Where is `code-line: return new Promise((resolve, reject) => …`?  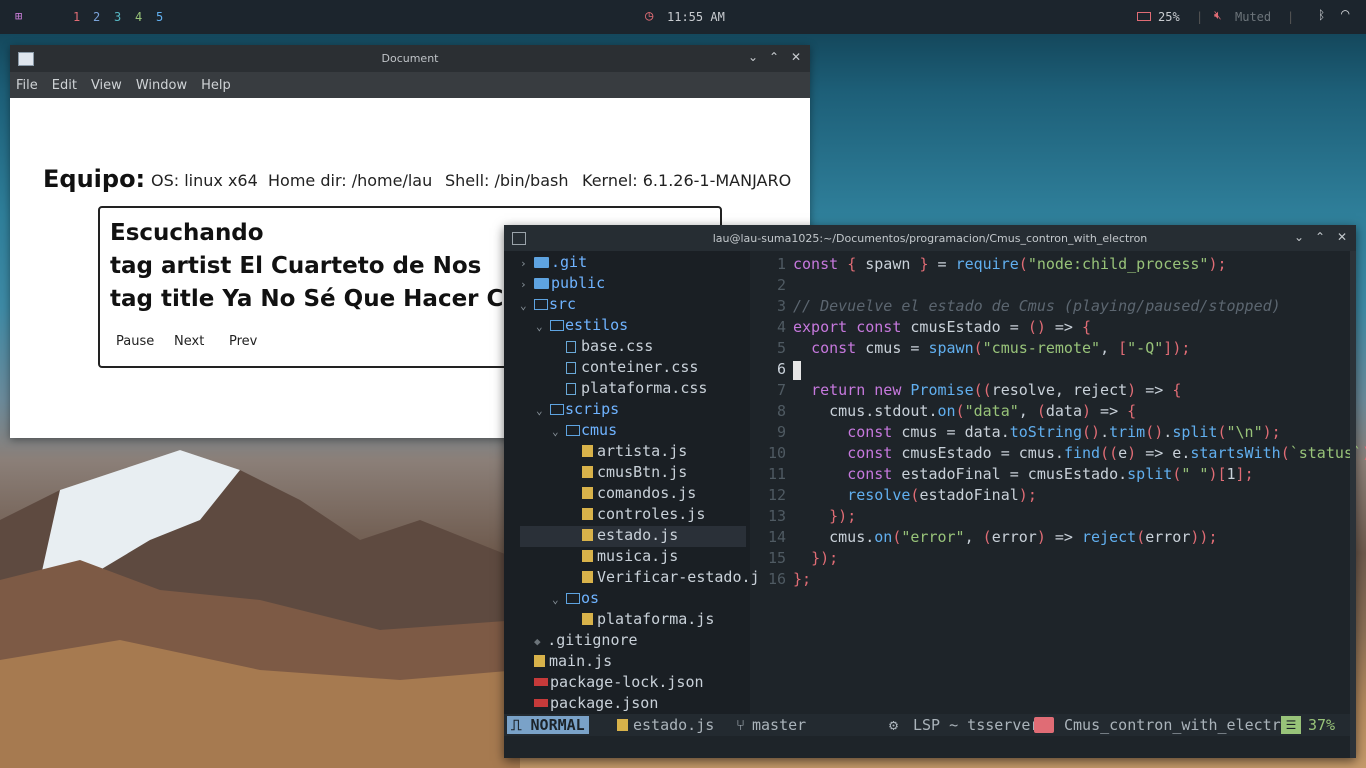 code-line: return new Promise((resolve, reject) => … is located at coordinates (987, 390).